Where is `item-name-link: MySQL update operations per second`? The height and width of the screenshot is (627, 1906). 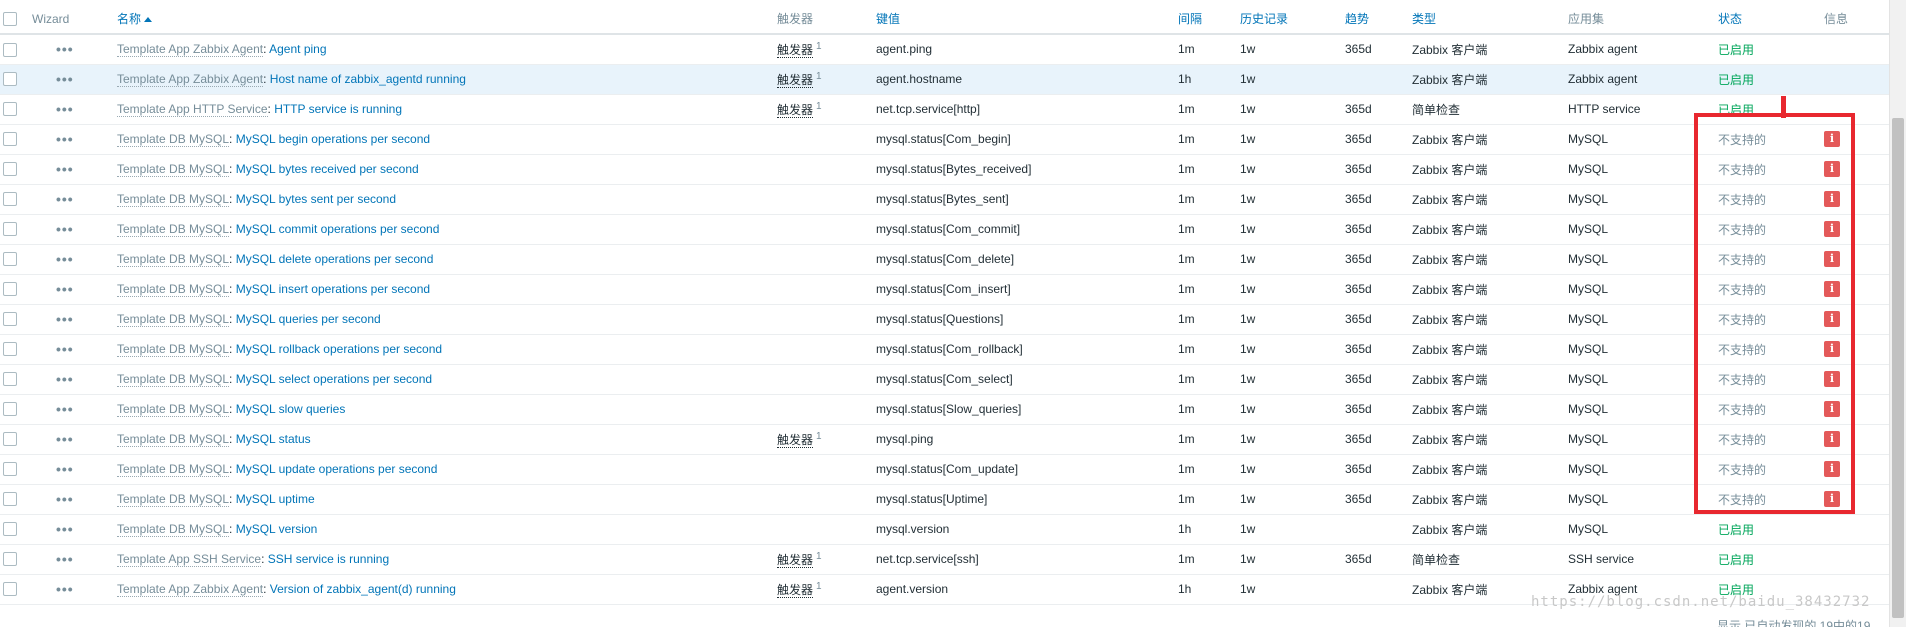
item-name-link: MySQL update operations per second is located at coordinates (337, 469).